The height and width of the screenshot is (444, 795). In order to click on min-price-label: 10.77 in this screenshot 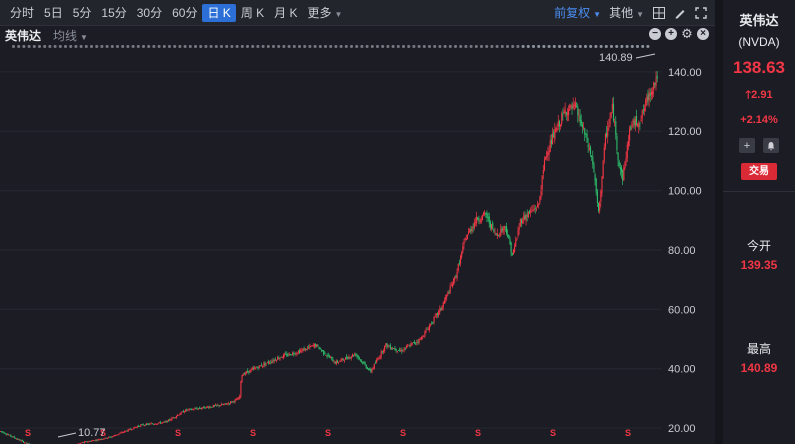, I will do `click(92, 433)`.